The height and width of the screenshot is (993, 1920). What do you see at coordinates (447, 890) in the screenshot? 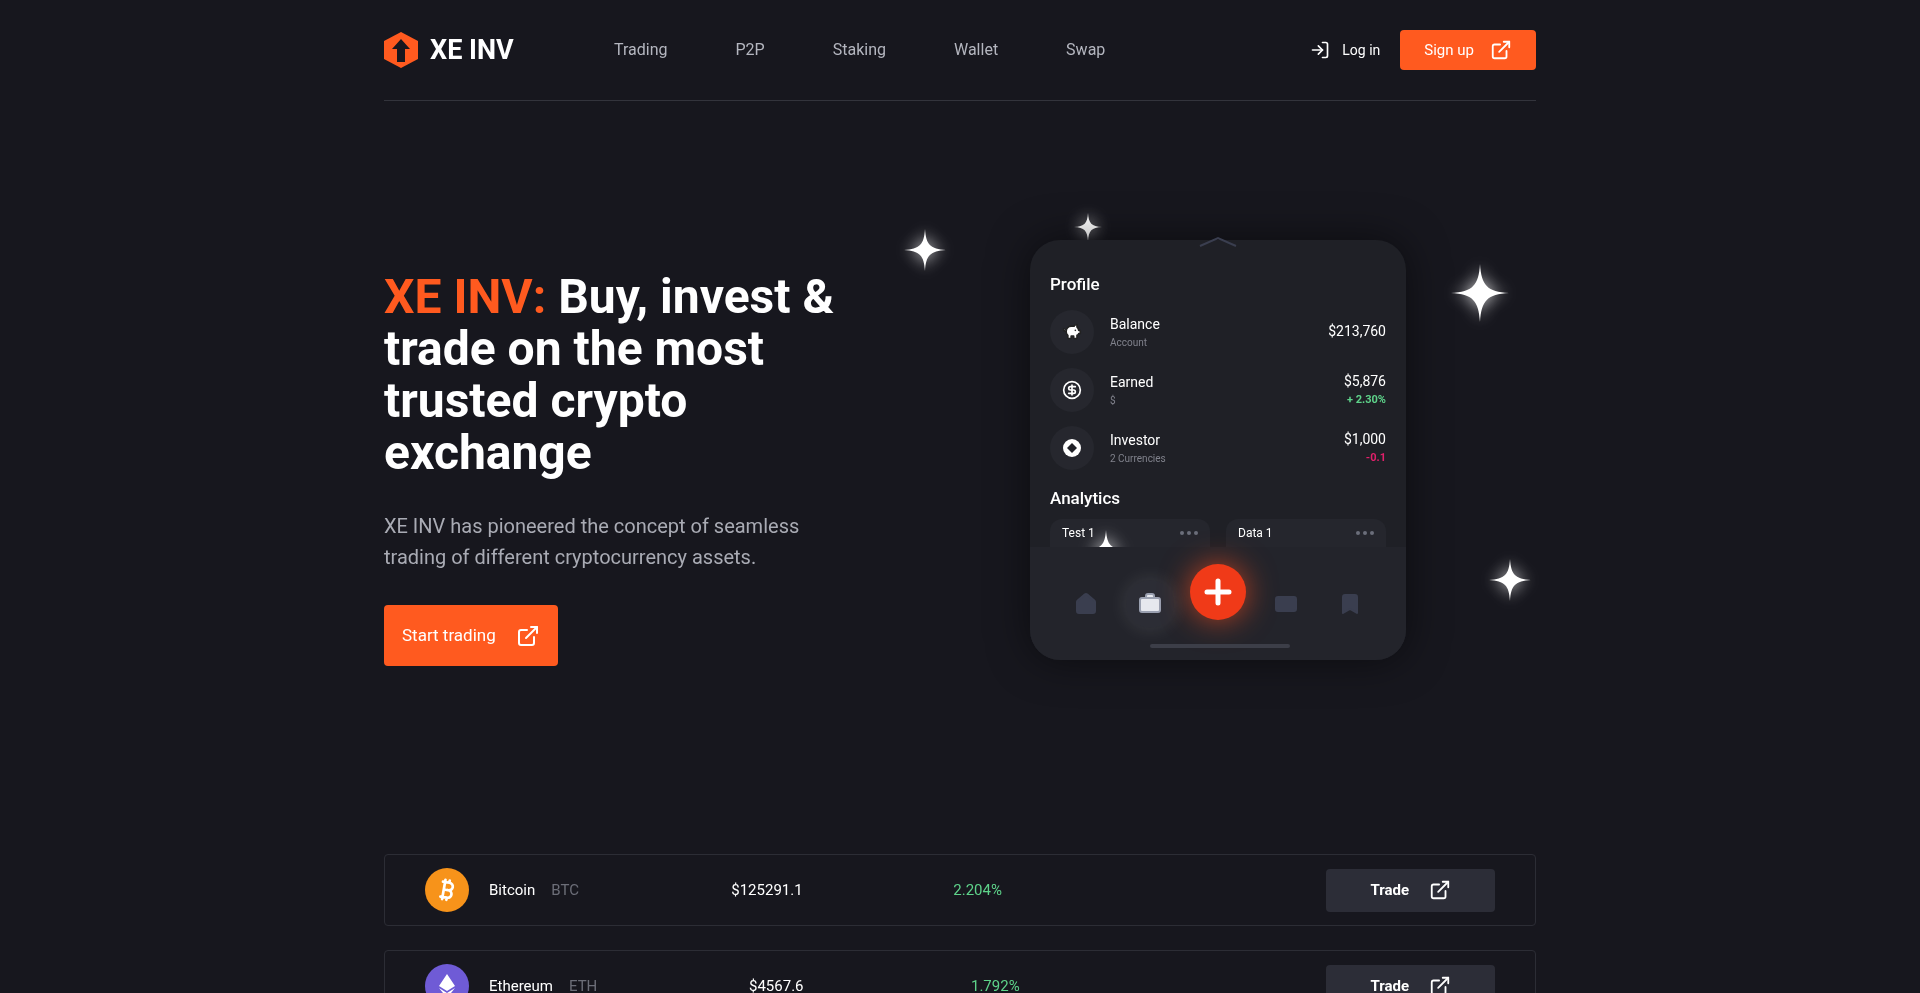
I see `bitcoin-logo-icon` at bounding box center [447, 890].